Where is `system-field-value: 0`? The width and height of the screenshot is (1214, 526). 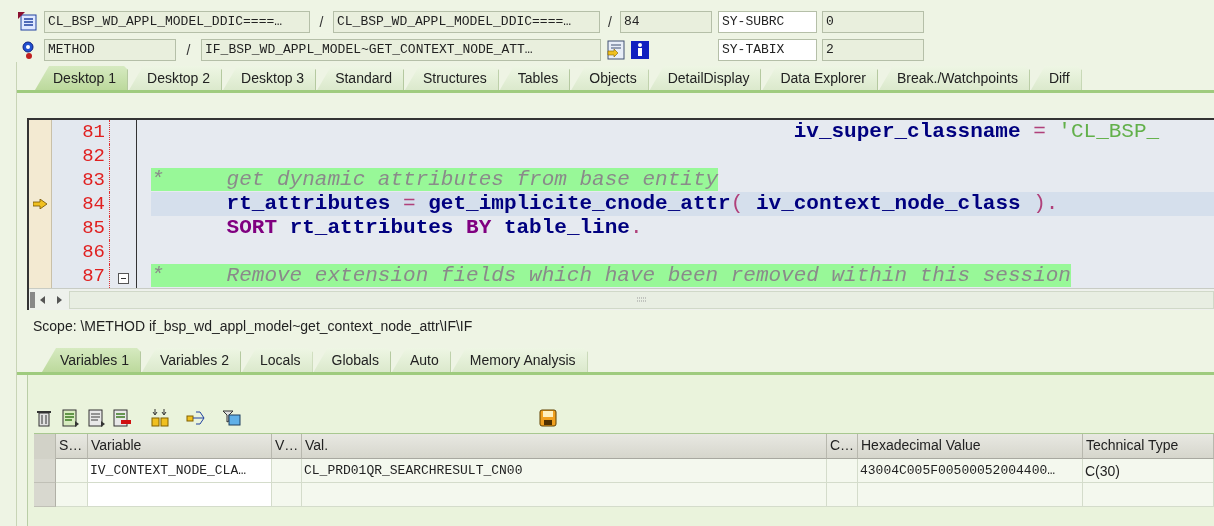 system-field-value: 0 is located at coordinates (873, 22).